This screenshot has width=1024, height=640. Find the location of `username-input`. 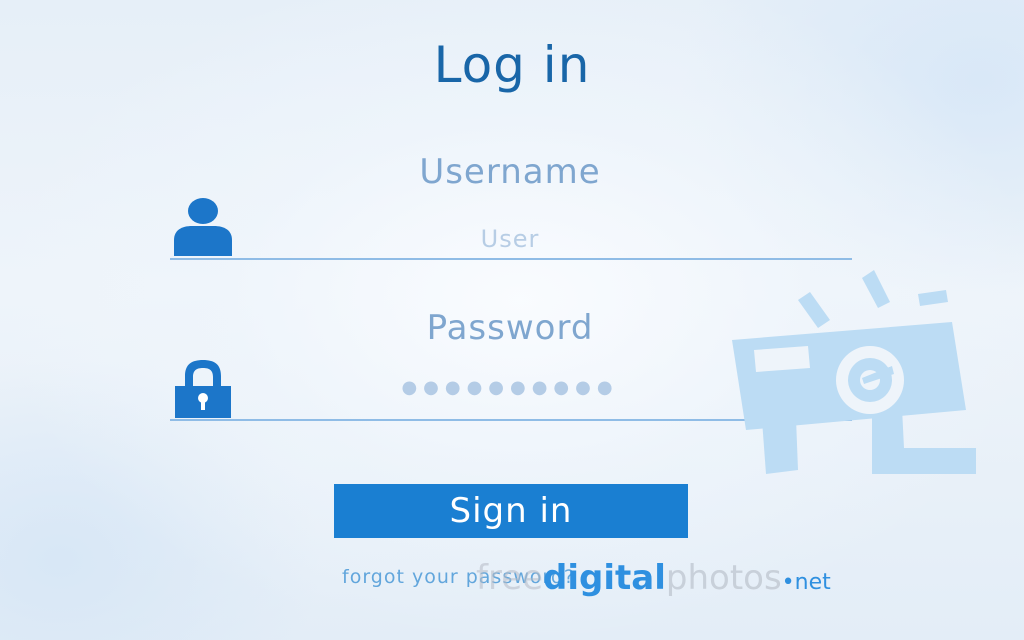

username-input is located at coordinates (510, 239).